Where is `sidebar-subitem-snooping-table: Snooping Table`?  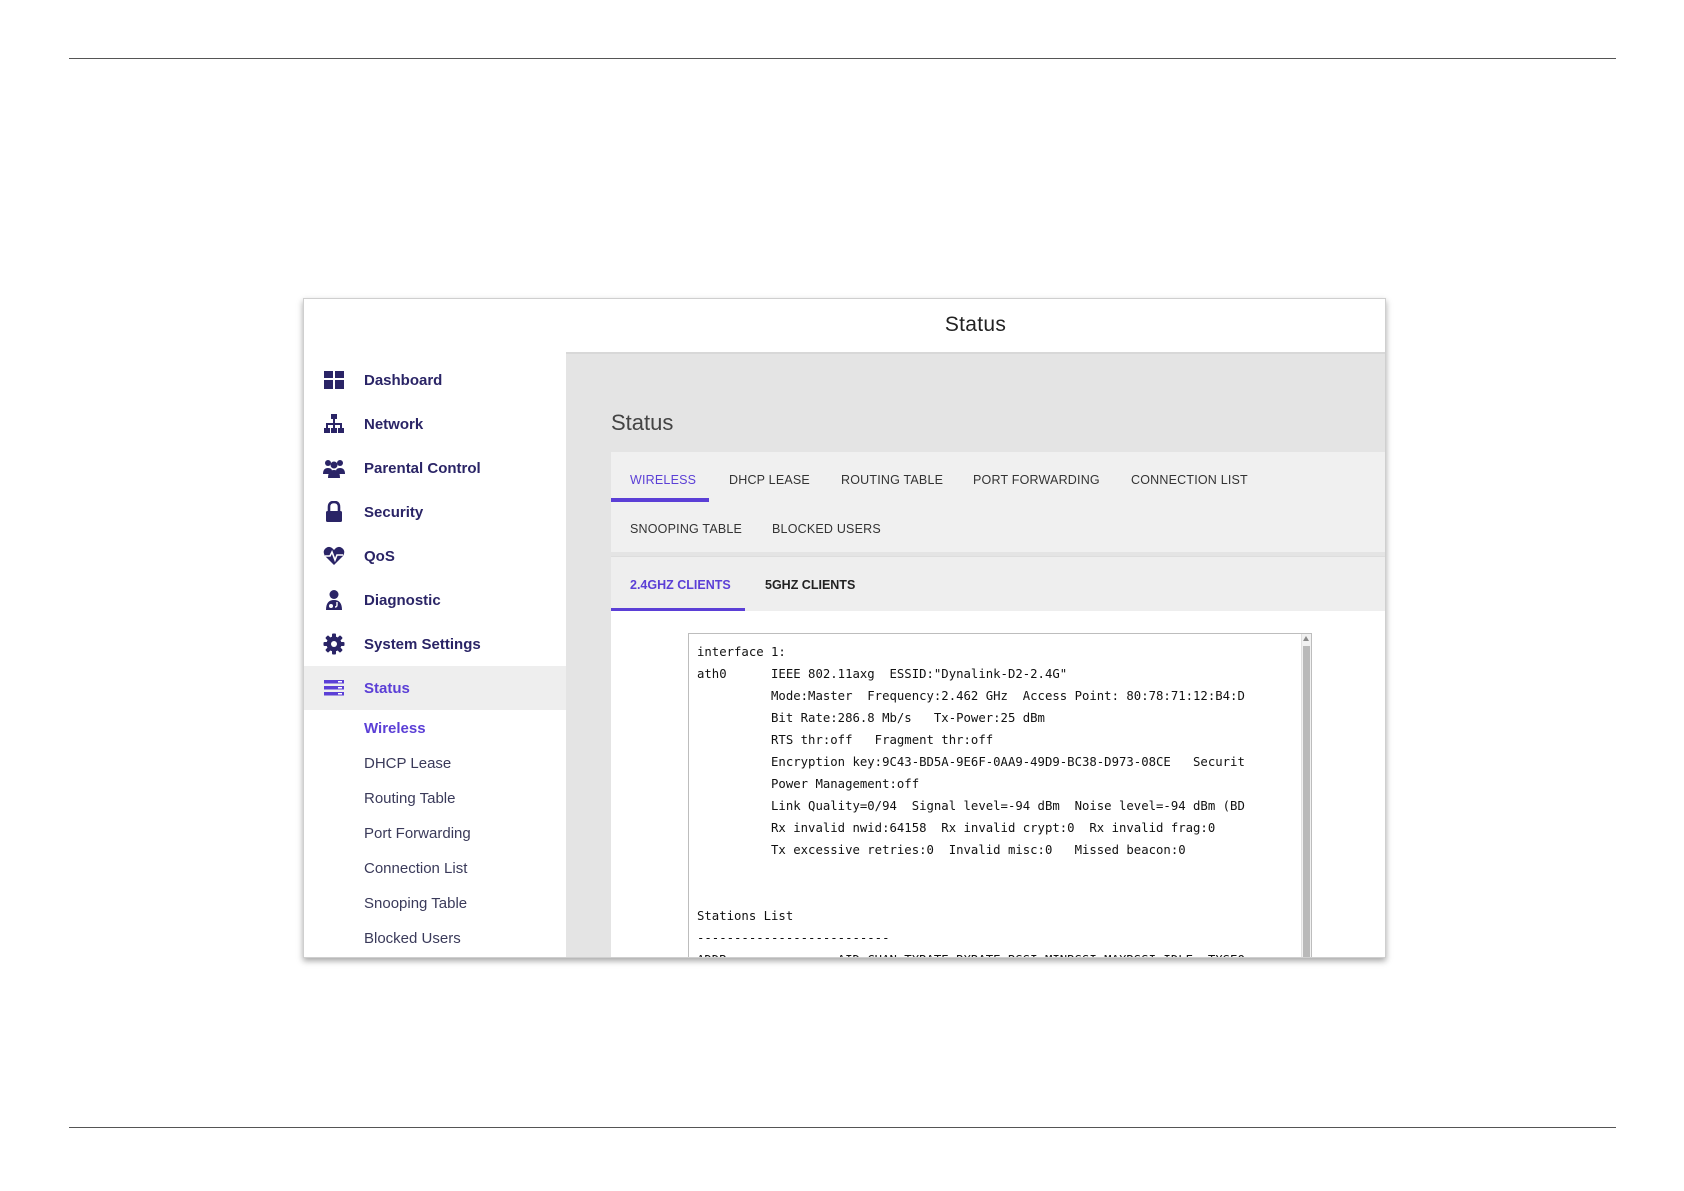 sidebar-subitem-snooping-table: Snooping Table is located at coordinates (415, 903).